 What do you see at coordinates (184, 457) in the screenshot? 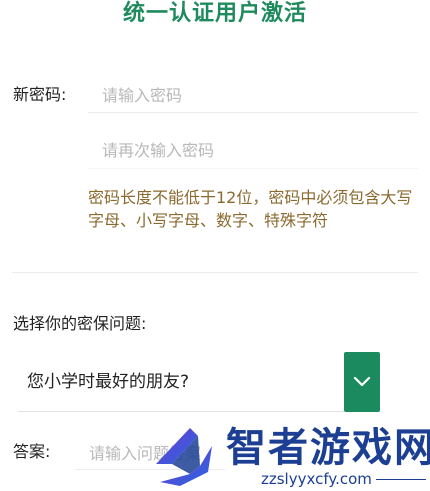
I see `watermark-logo-icon` at bounding box center [184, 457].